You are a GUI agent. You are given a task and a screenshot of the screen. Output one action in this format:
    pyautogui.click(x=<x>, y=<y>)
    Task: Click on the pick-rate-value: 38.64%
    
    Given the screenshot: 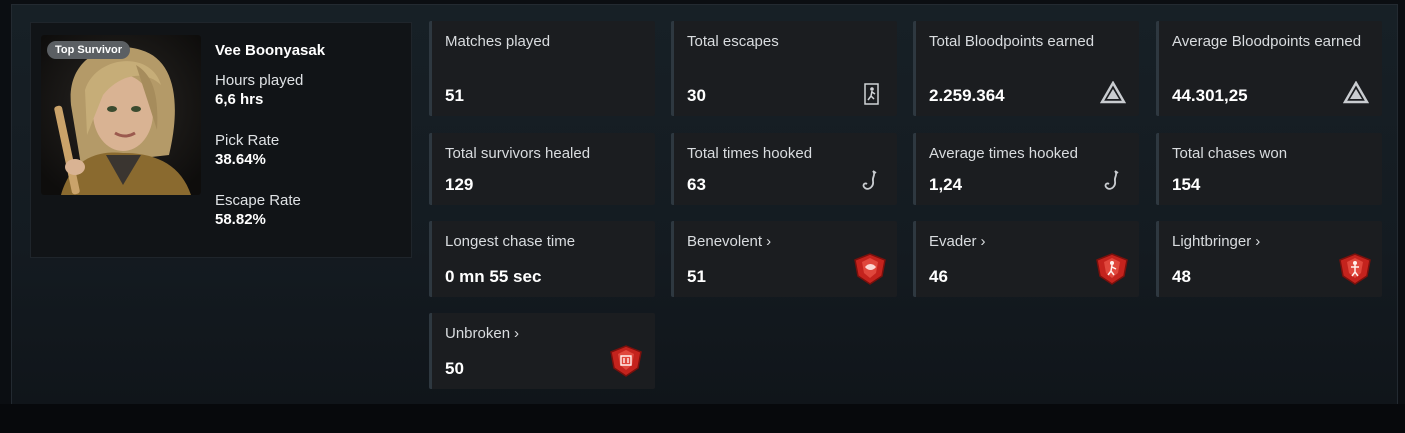 What is the action you would take?
    pyautogui.click(x=240, y=159)
    